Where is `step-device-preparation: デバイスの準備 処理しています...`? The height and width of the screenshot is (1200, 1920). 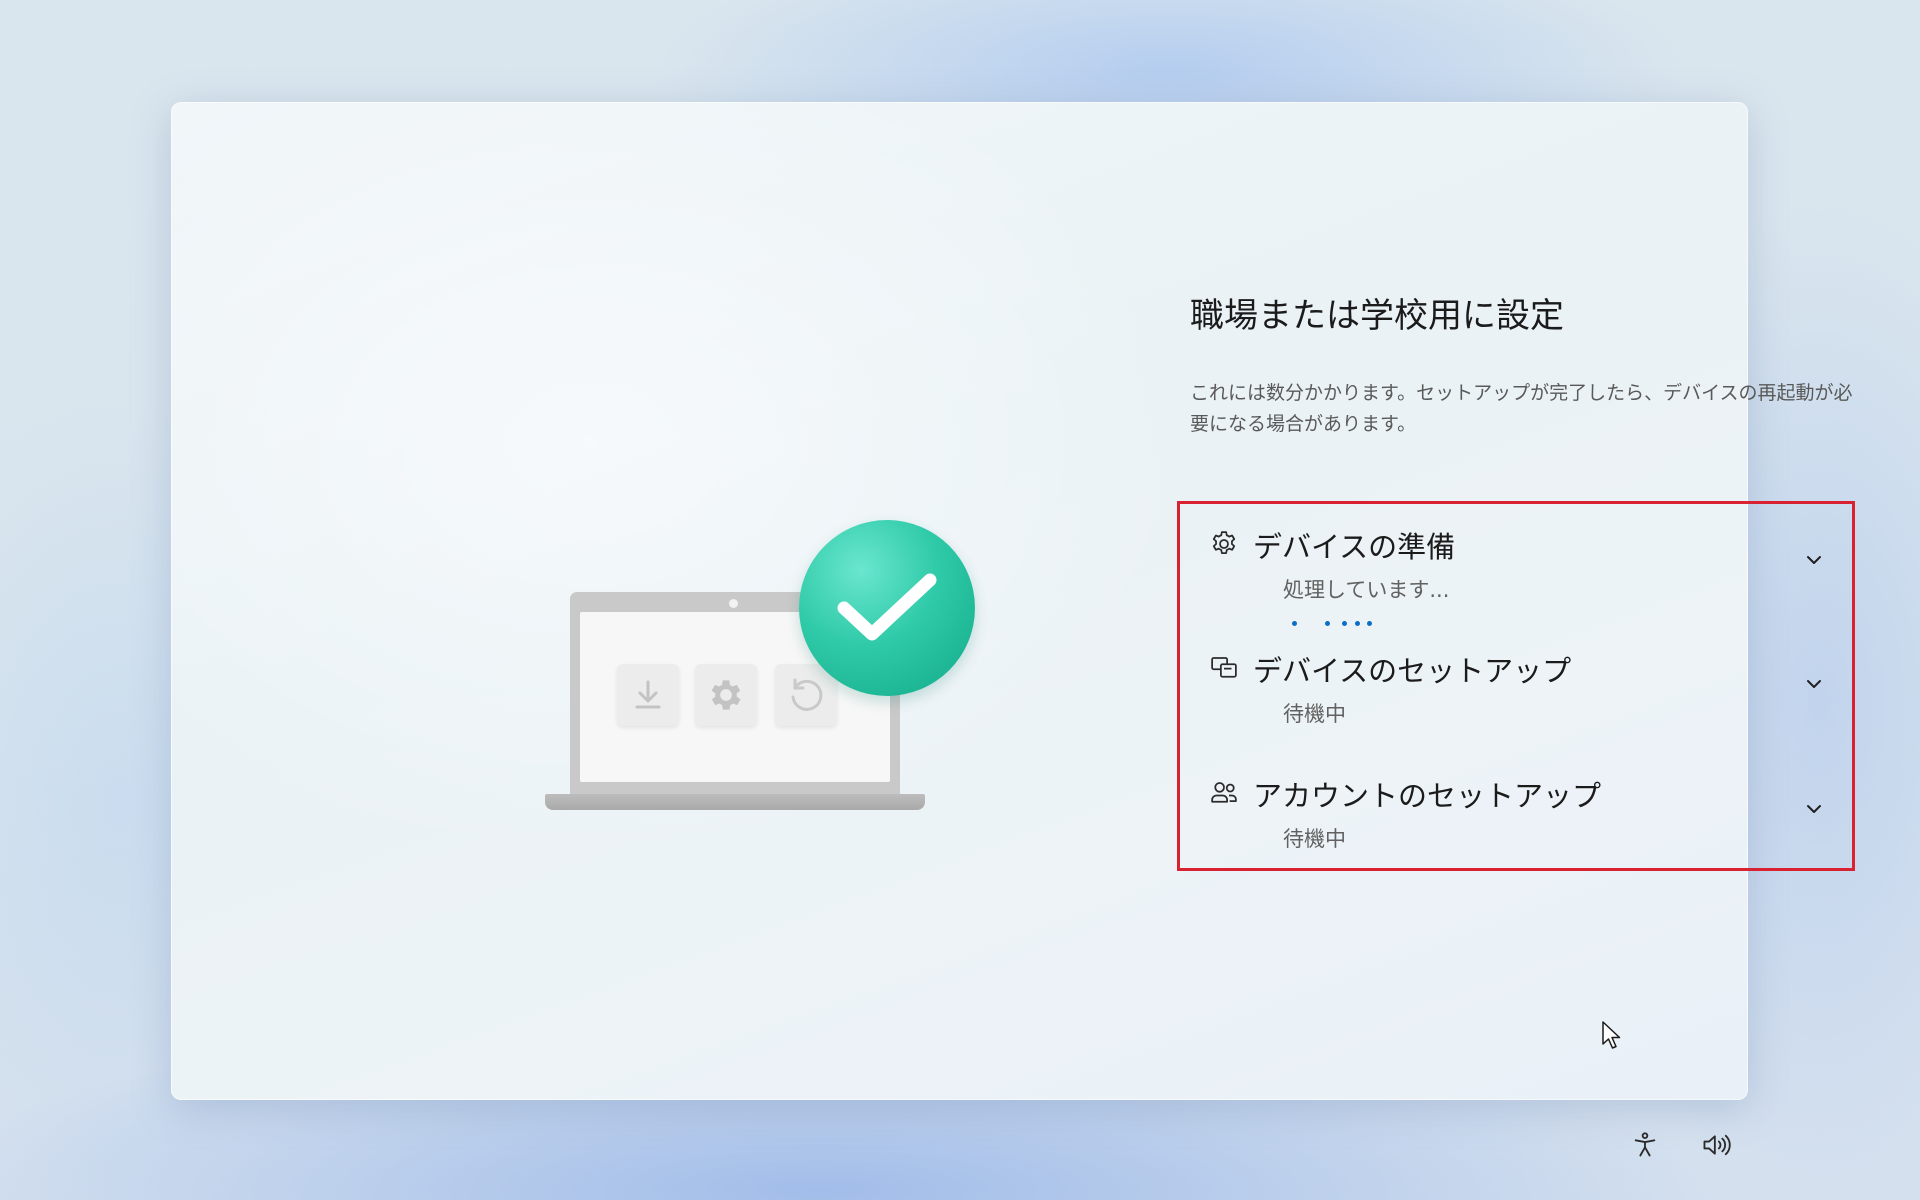
step-device-preparation: デバイスの準備 処理しています... is located at coordinates (1516, 565).